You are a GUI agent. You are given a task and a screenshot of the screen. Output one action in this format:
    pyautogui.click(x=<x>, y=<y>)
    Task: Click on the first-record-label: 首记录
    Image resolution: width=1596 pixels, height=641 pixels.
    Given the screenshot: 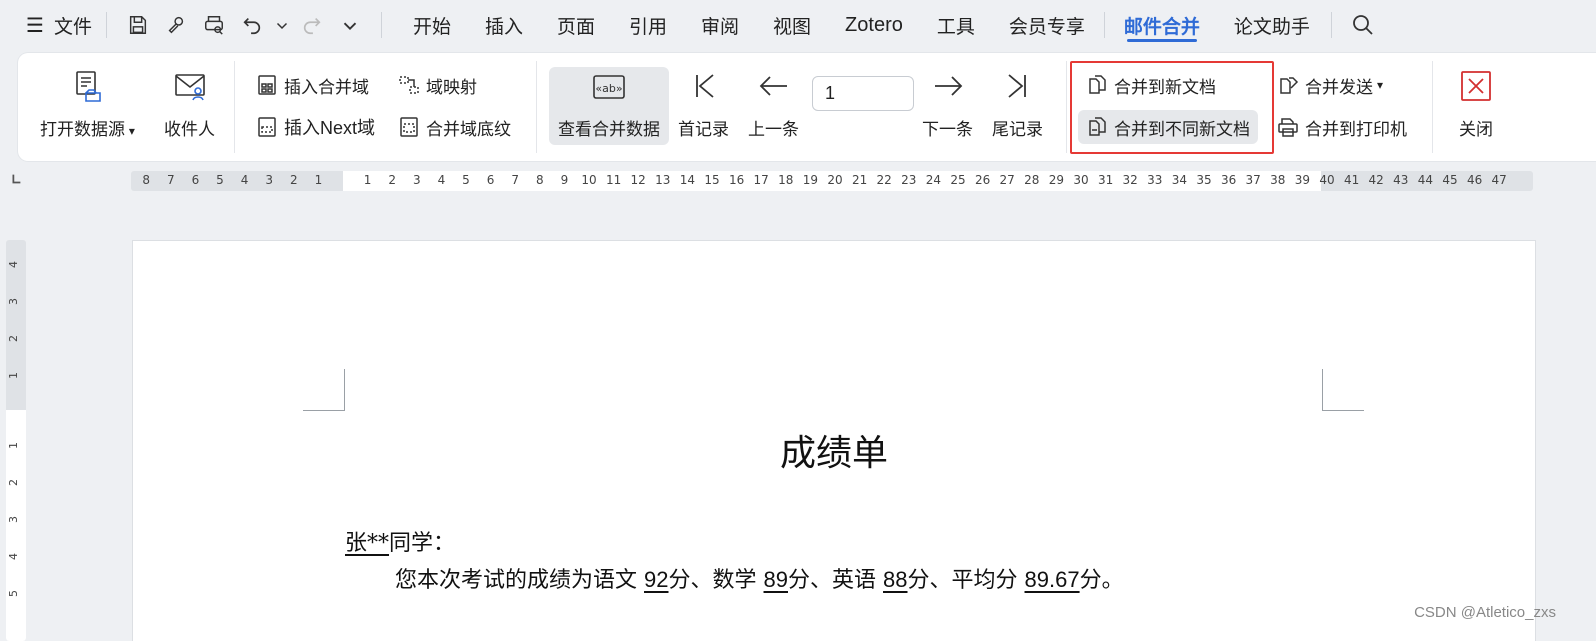 What is the action you would take?
    pyautogui.click(x=703, y=130)
    